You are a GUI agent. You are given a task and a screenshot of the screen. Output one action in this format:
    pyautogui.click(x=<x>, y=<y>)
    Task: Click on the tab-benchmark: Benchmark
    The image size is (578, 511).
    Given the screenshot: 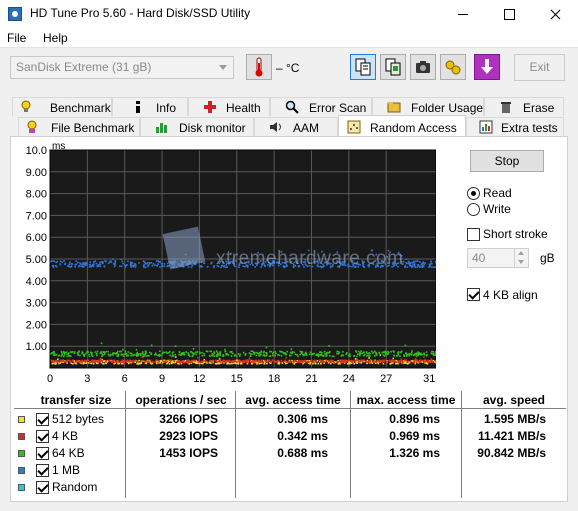 What is the action you would take?
    pyautogui.click(x=62, y=106)
    